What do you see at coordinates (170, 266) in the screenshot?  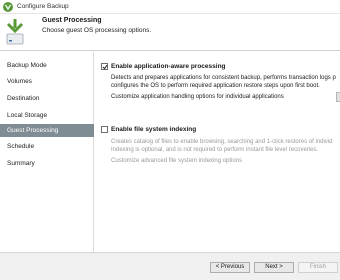 I see `wizard-footer: < Previous Next > Finish` at bounding box center [170, 266].